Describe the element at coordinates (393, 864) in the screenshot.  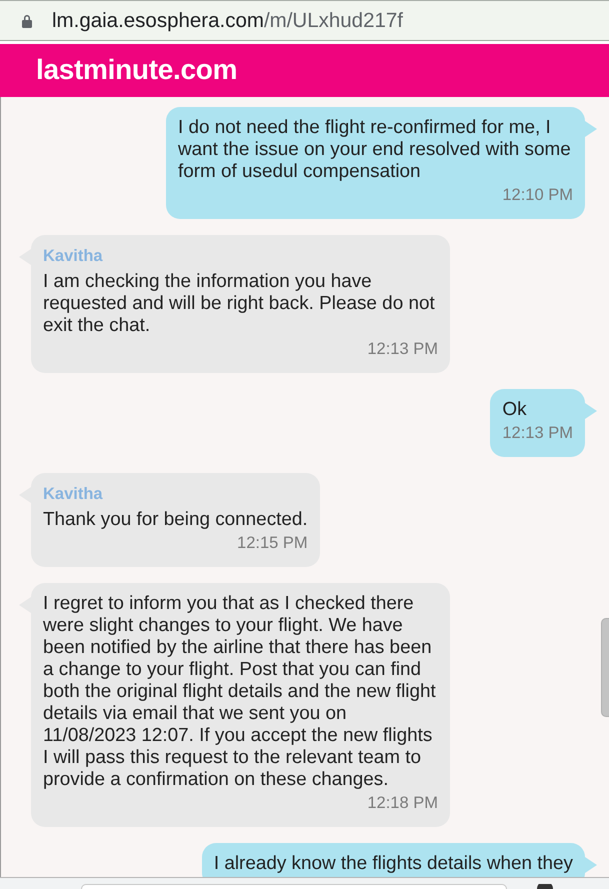
I see `message-text: I already know the flights details when they` at that location.